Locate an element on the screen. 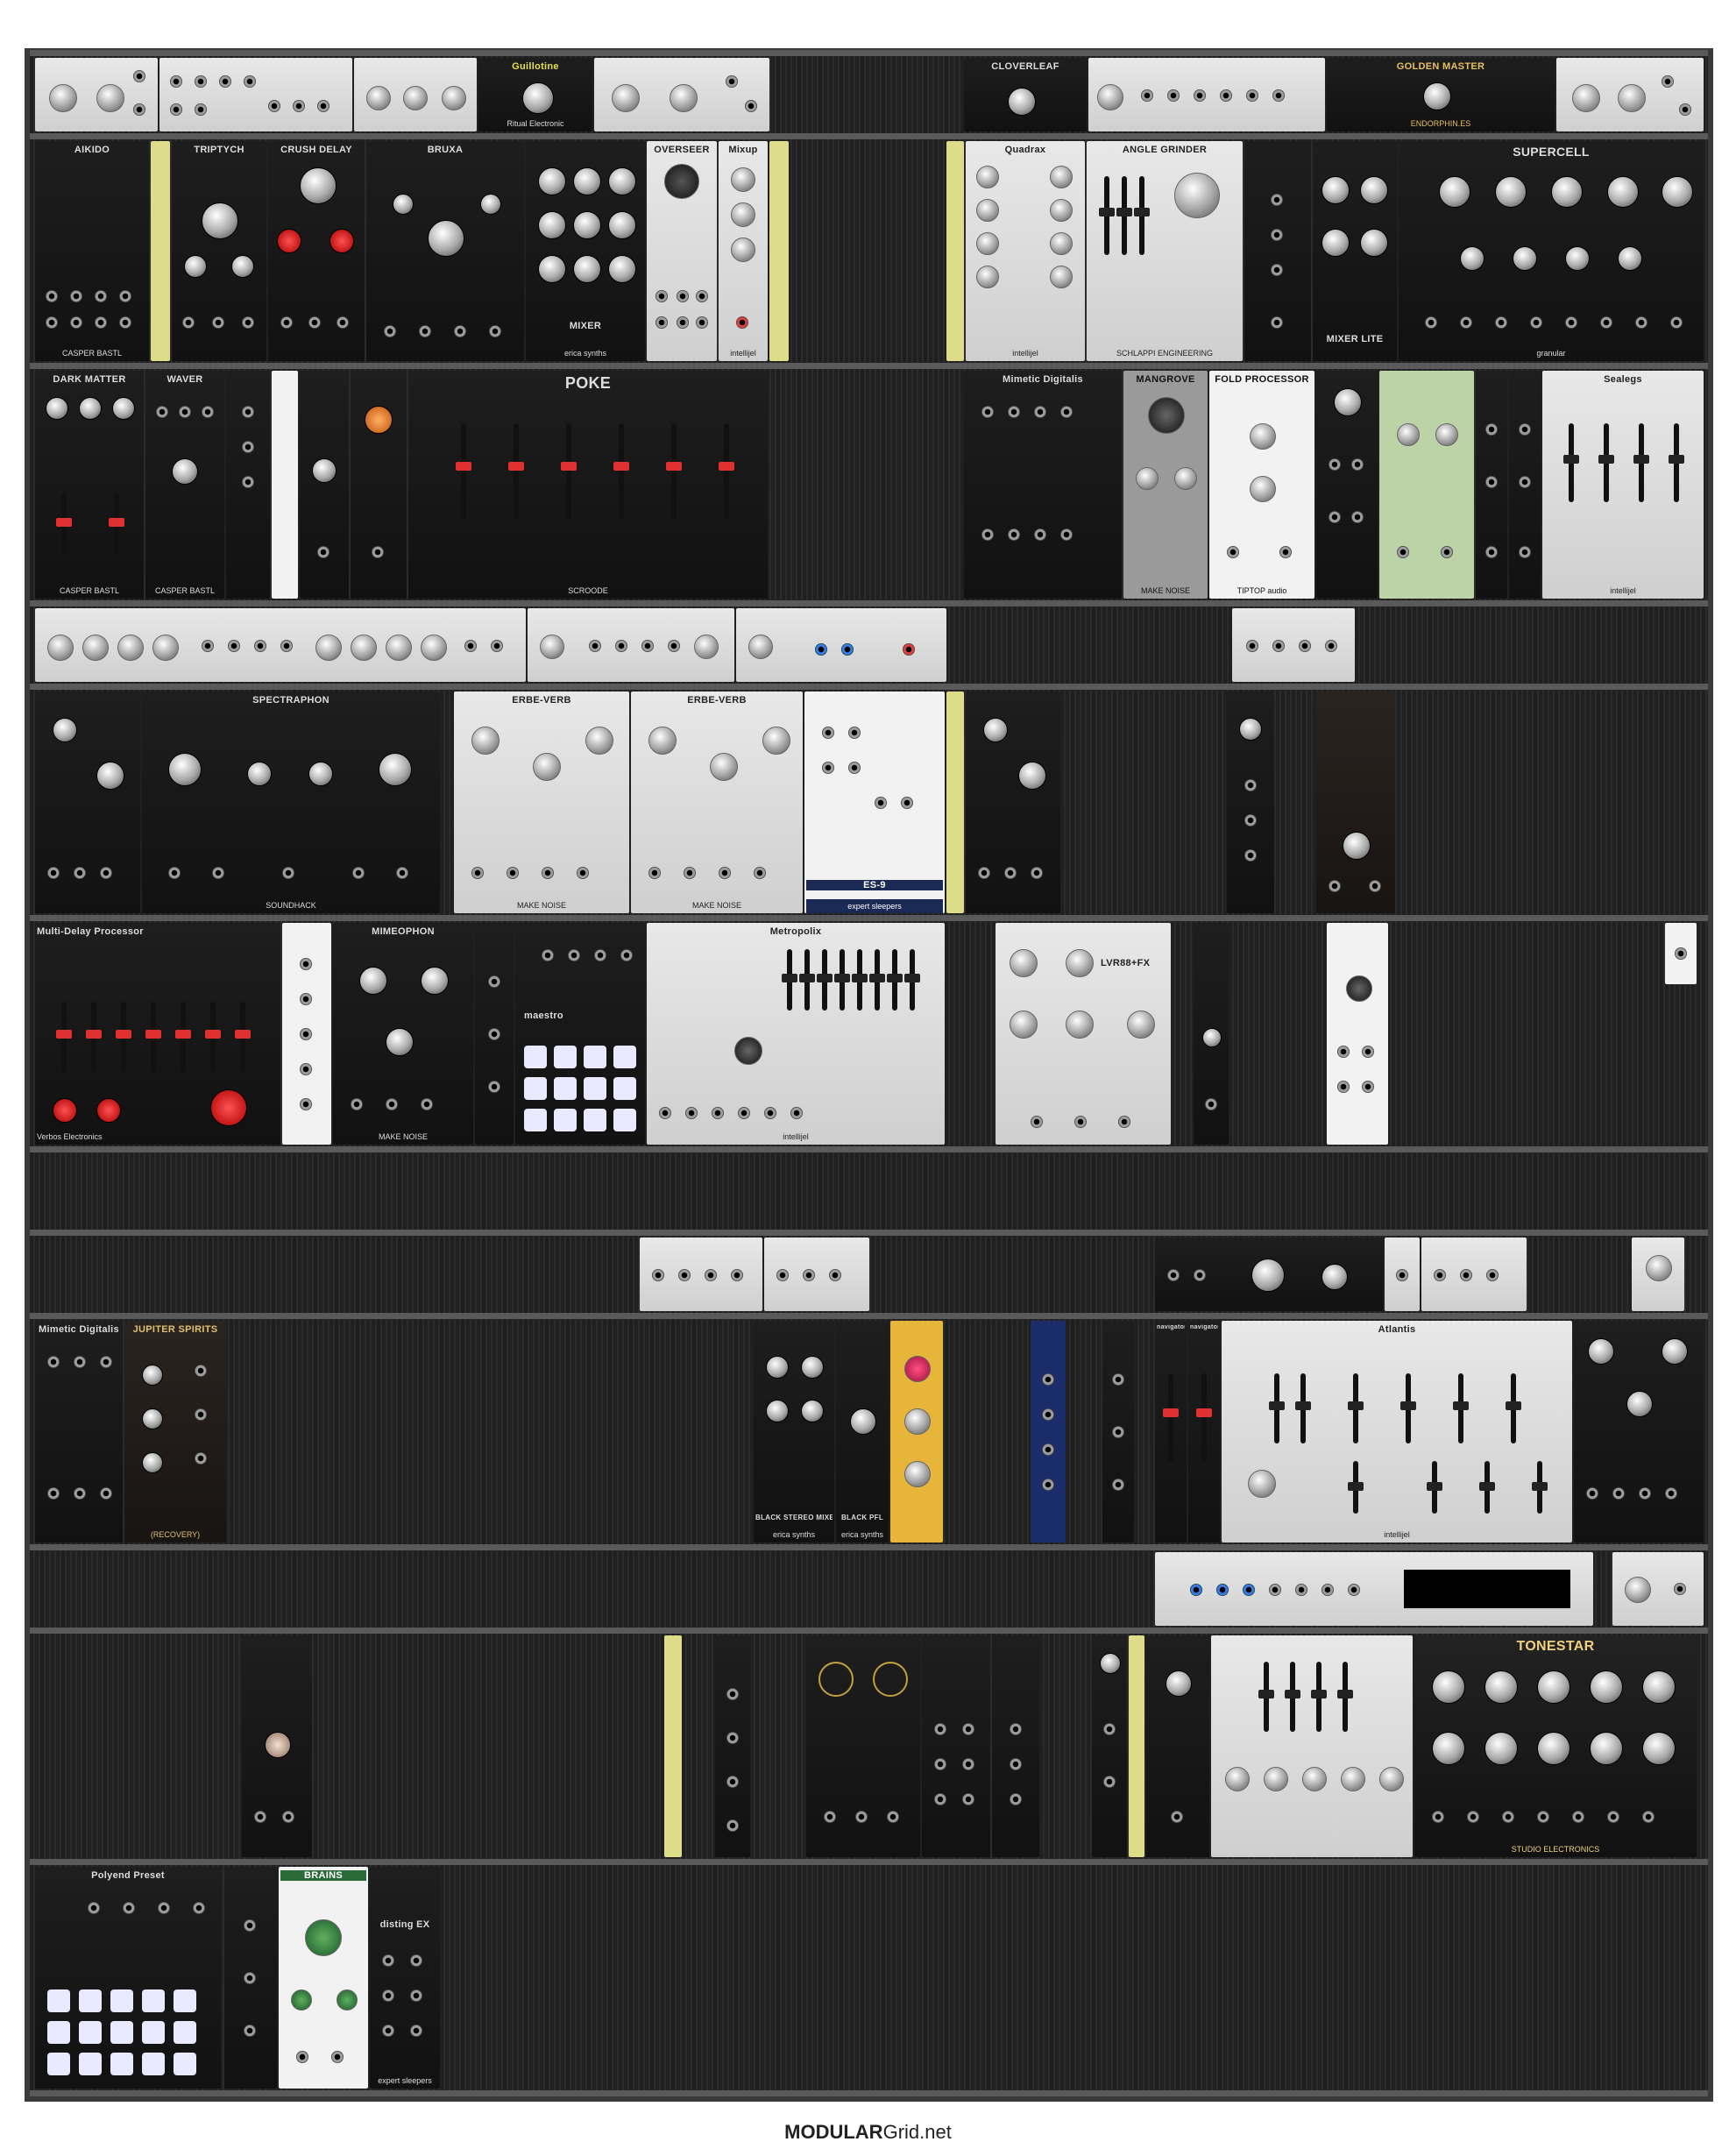 The image size is (1736, 2156). module-1u-mult-d is located at coordinates (1474, 1274).